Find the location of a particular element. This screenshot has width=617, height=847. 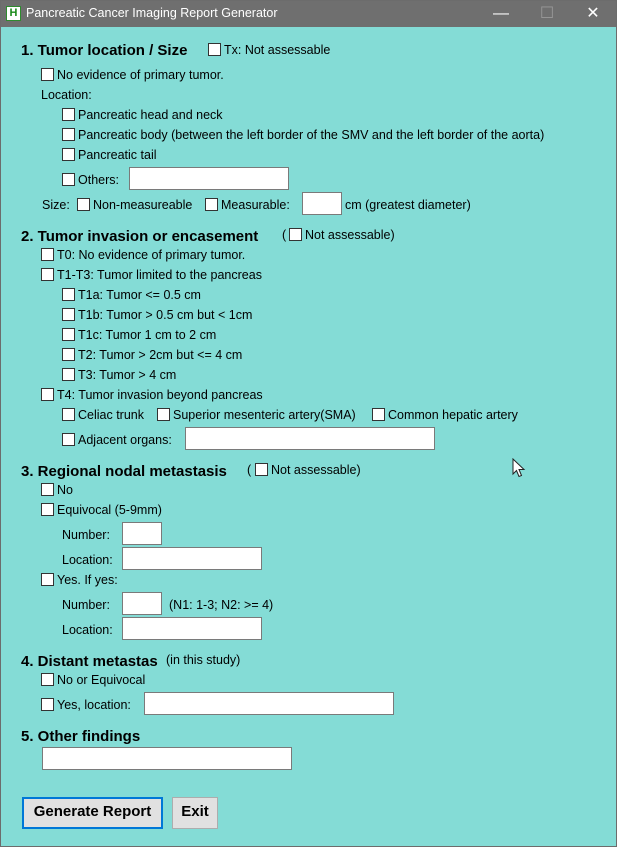

eq-location-input is located at coordinates (192, 558).